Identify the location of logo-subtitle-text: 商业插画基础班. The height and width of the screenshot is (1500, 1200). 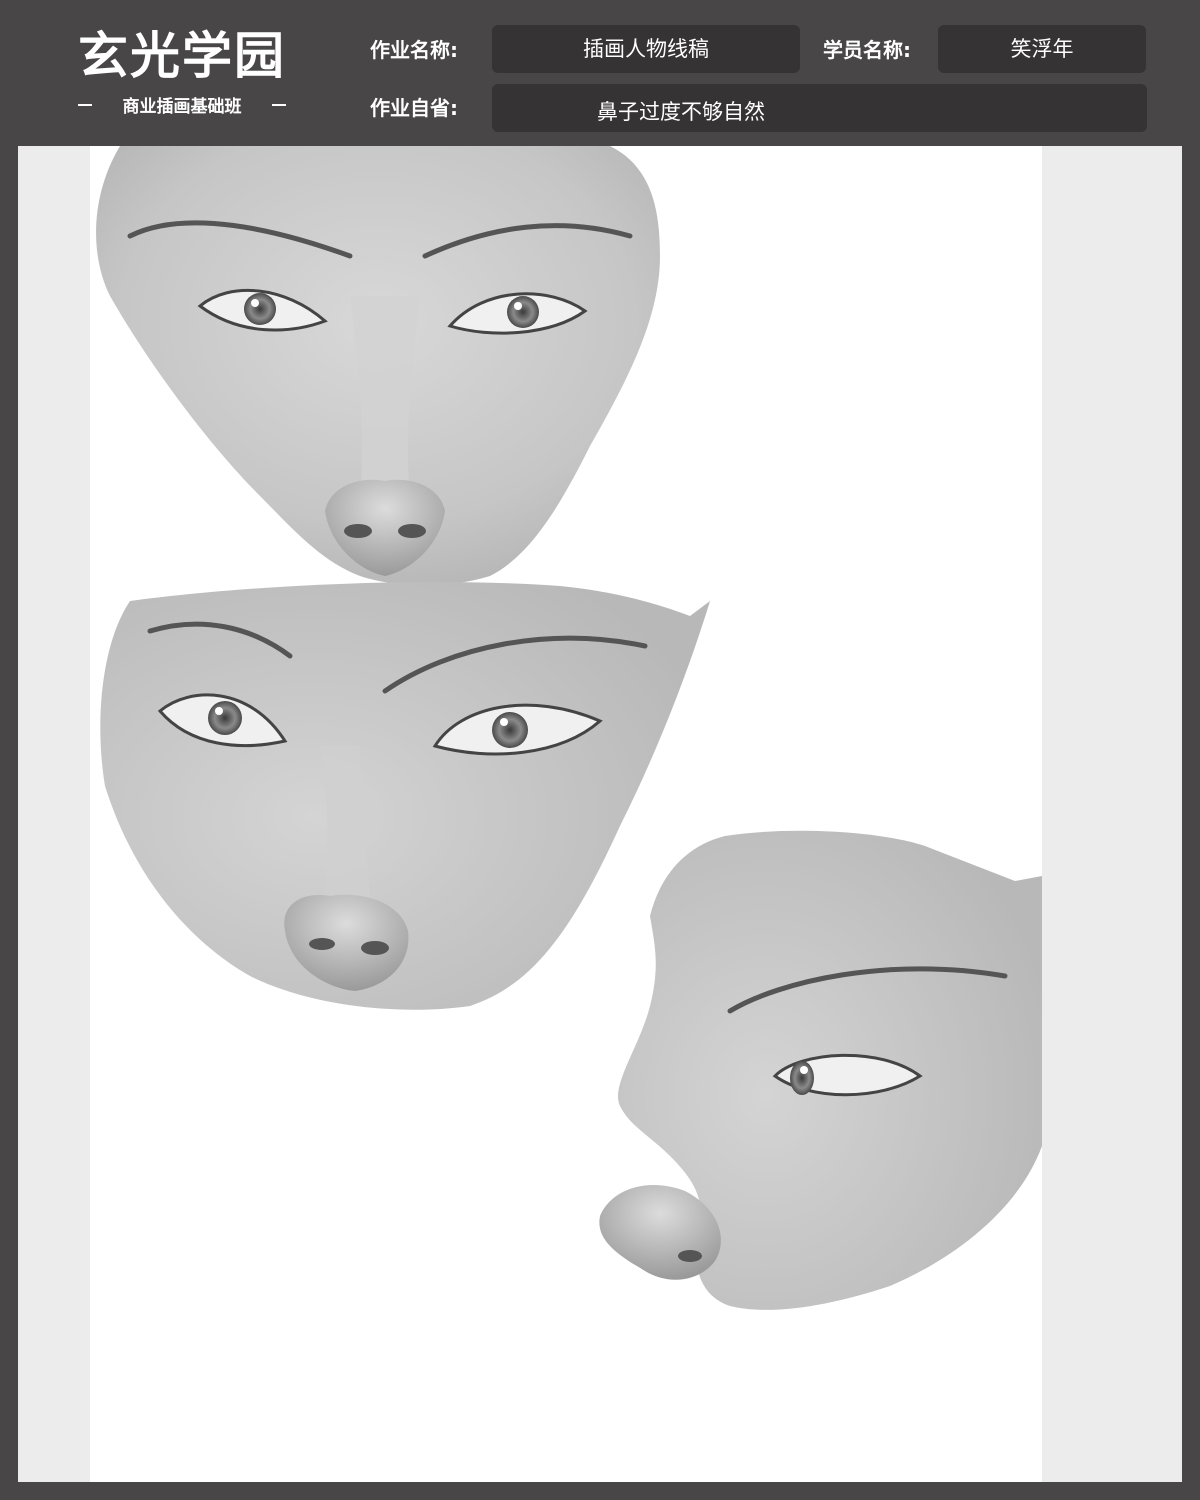
(182, 107).